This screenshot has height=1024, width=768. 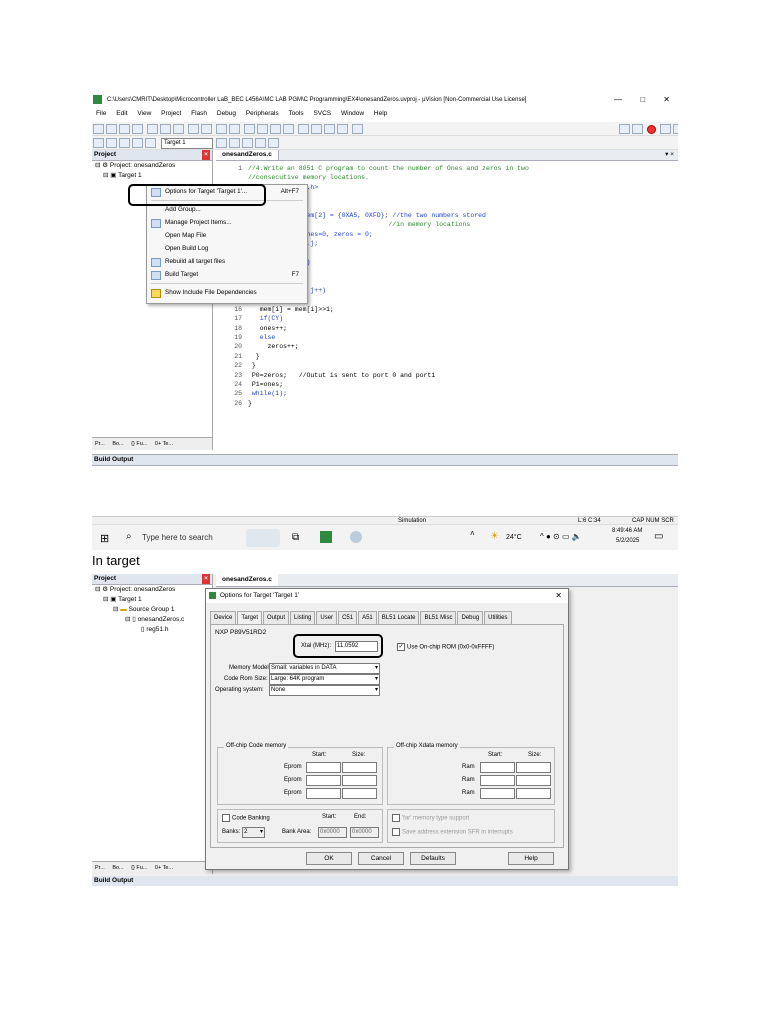 What do you see at coordinates (101, 113) in the screenshot?
I see `menu-file: File` at bounding box center [101, 113].